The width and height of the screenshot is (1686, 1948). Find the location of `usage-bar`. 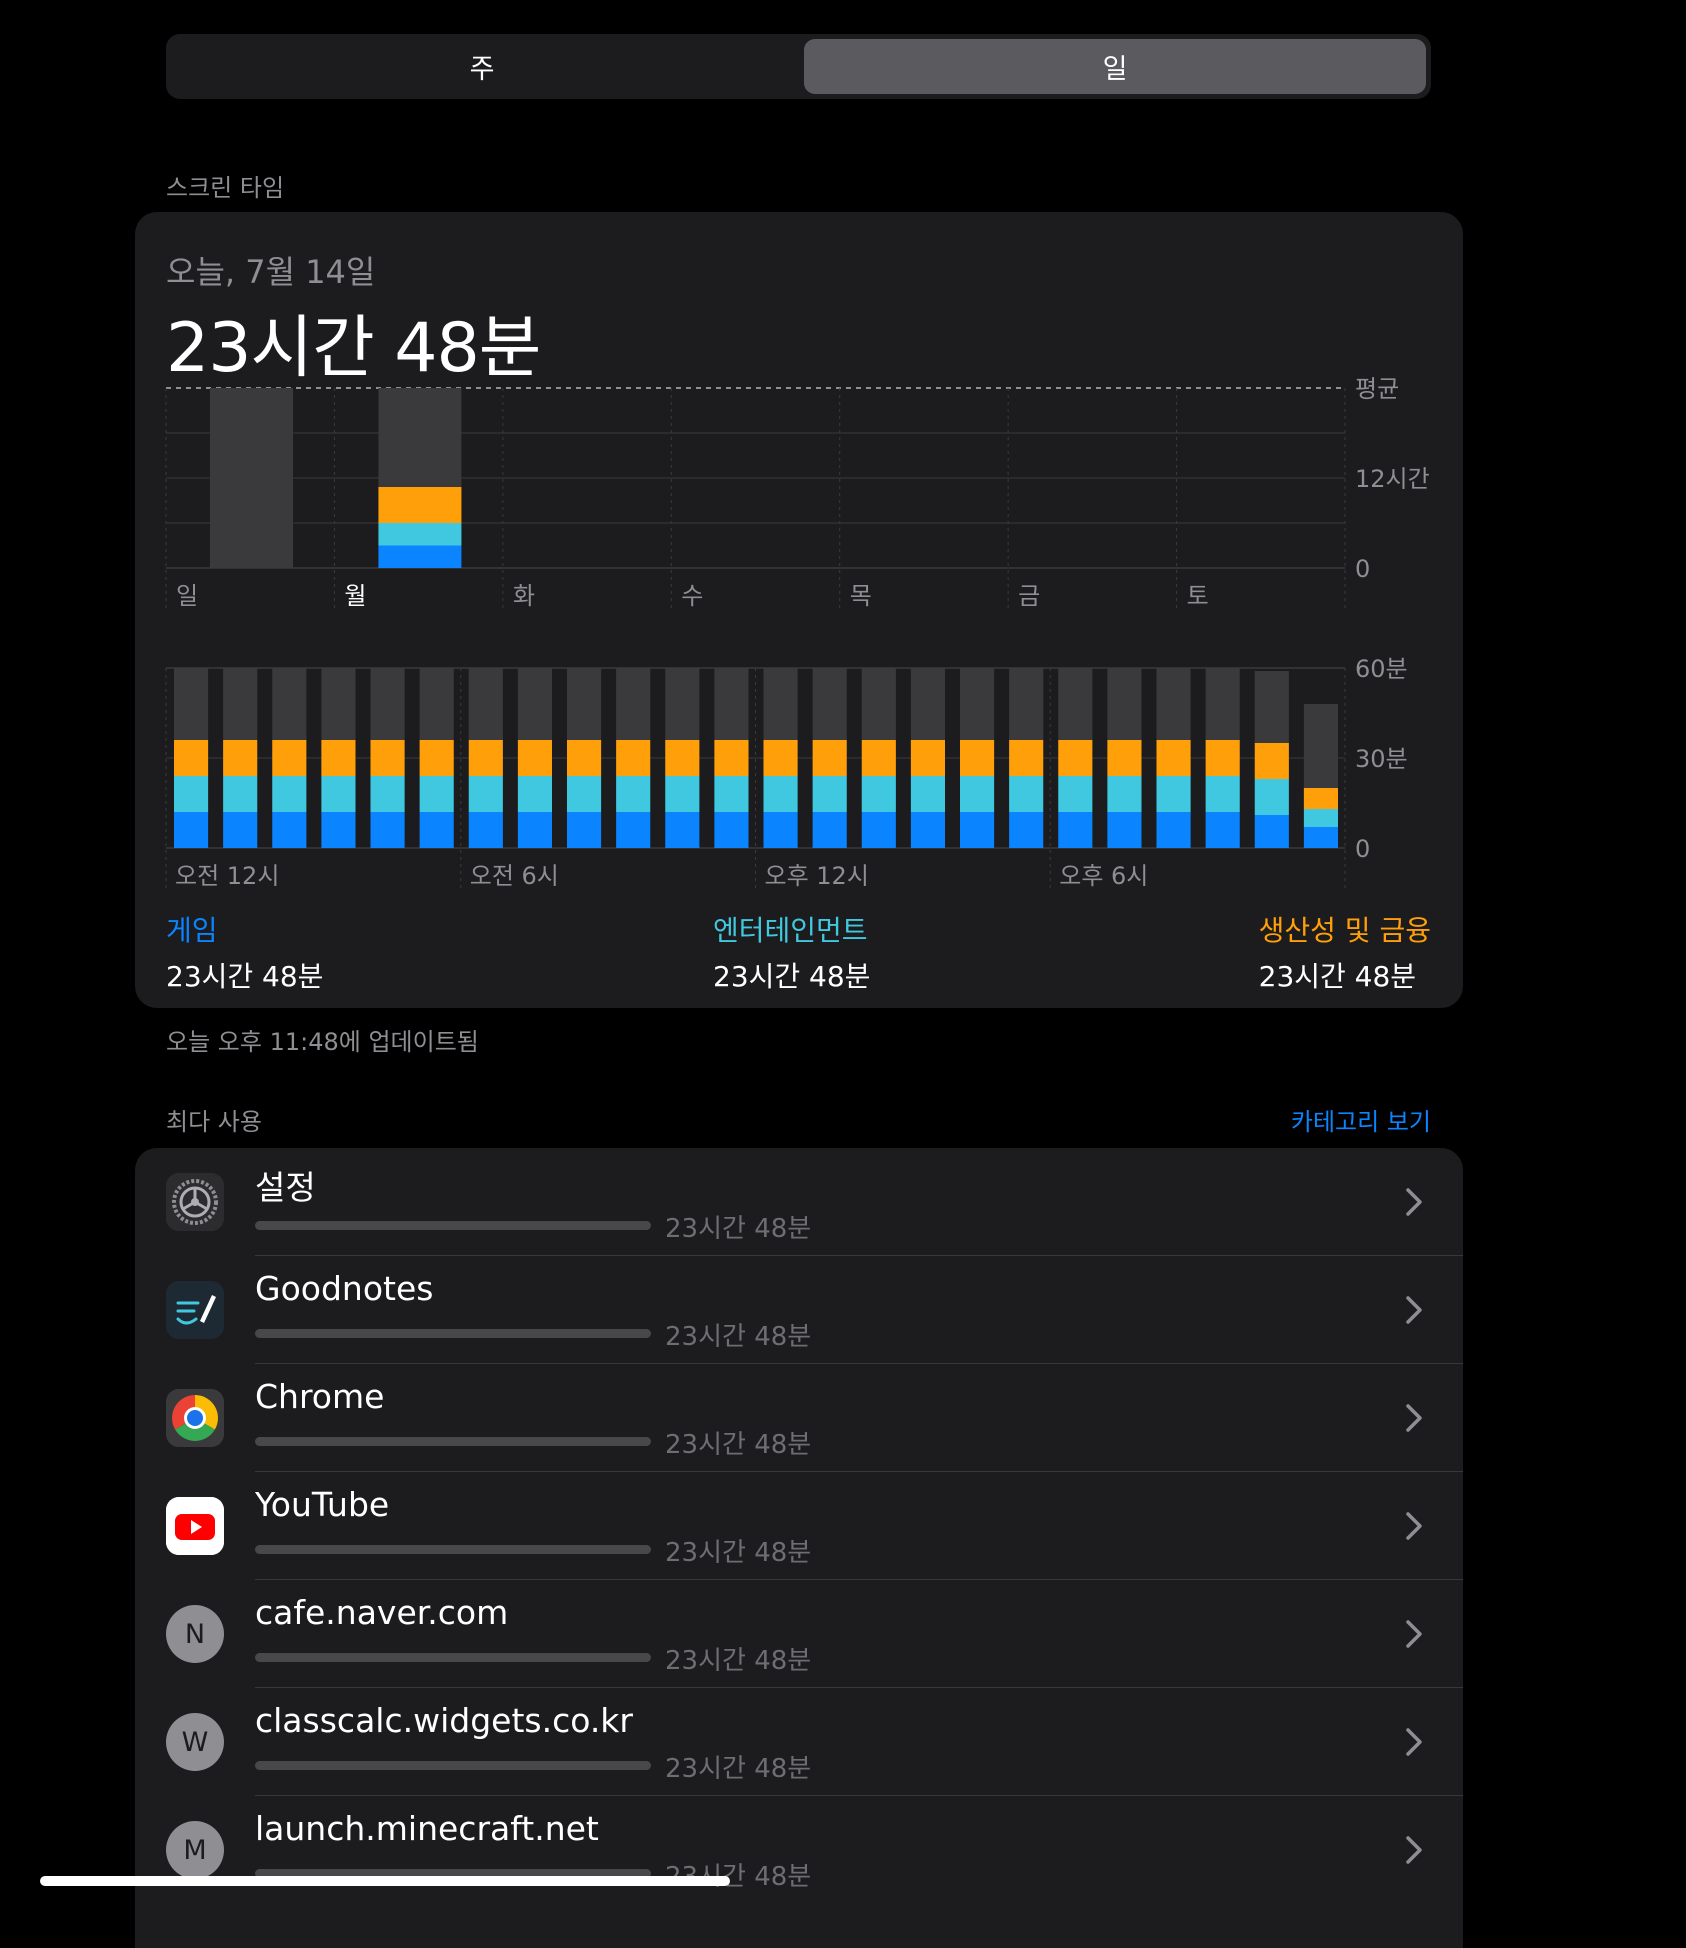

usage-bar is located at coordinates (453, 1225).